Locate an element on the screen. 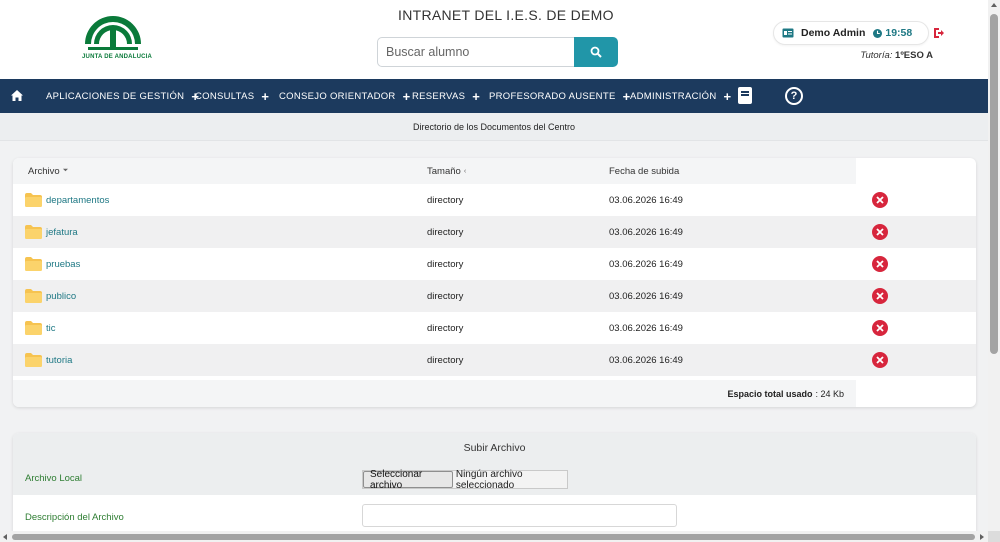  column-header-archivo: Archivo ⏷ is located at coordinates (48, 171).